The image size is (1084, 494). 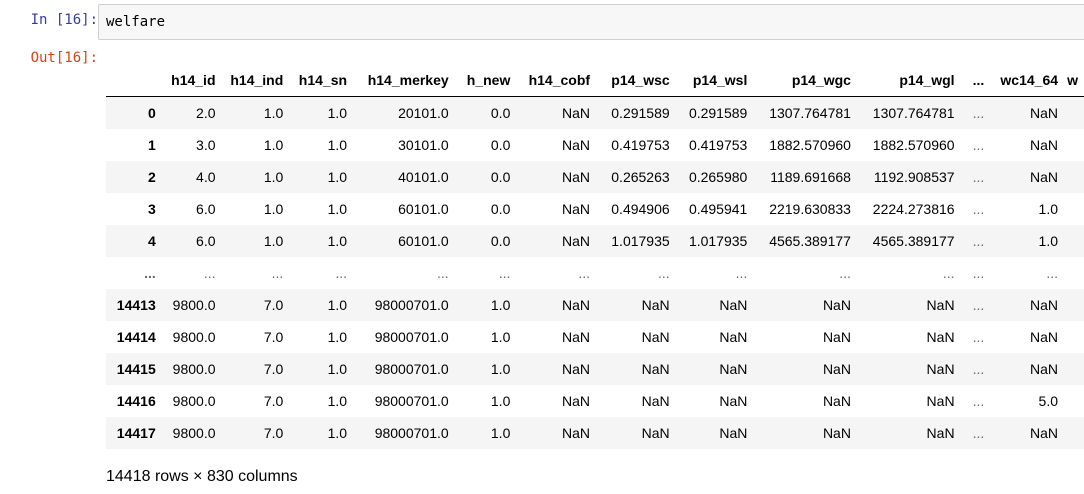 I want to click on row-index: 3, so click(x=151, y=209).